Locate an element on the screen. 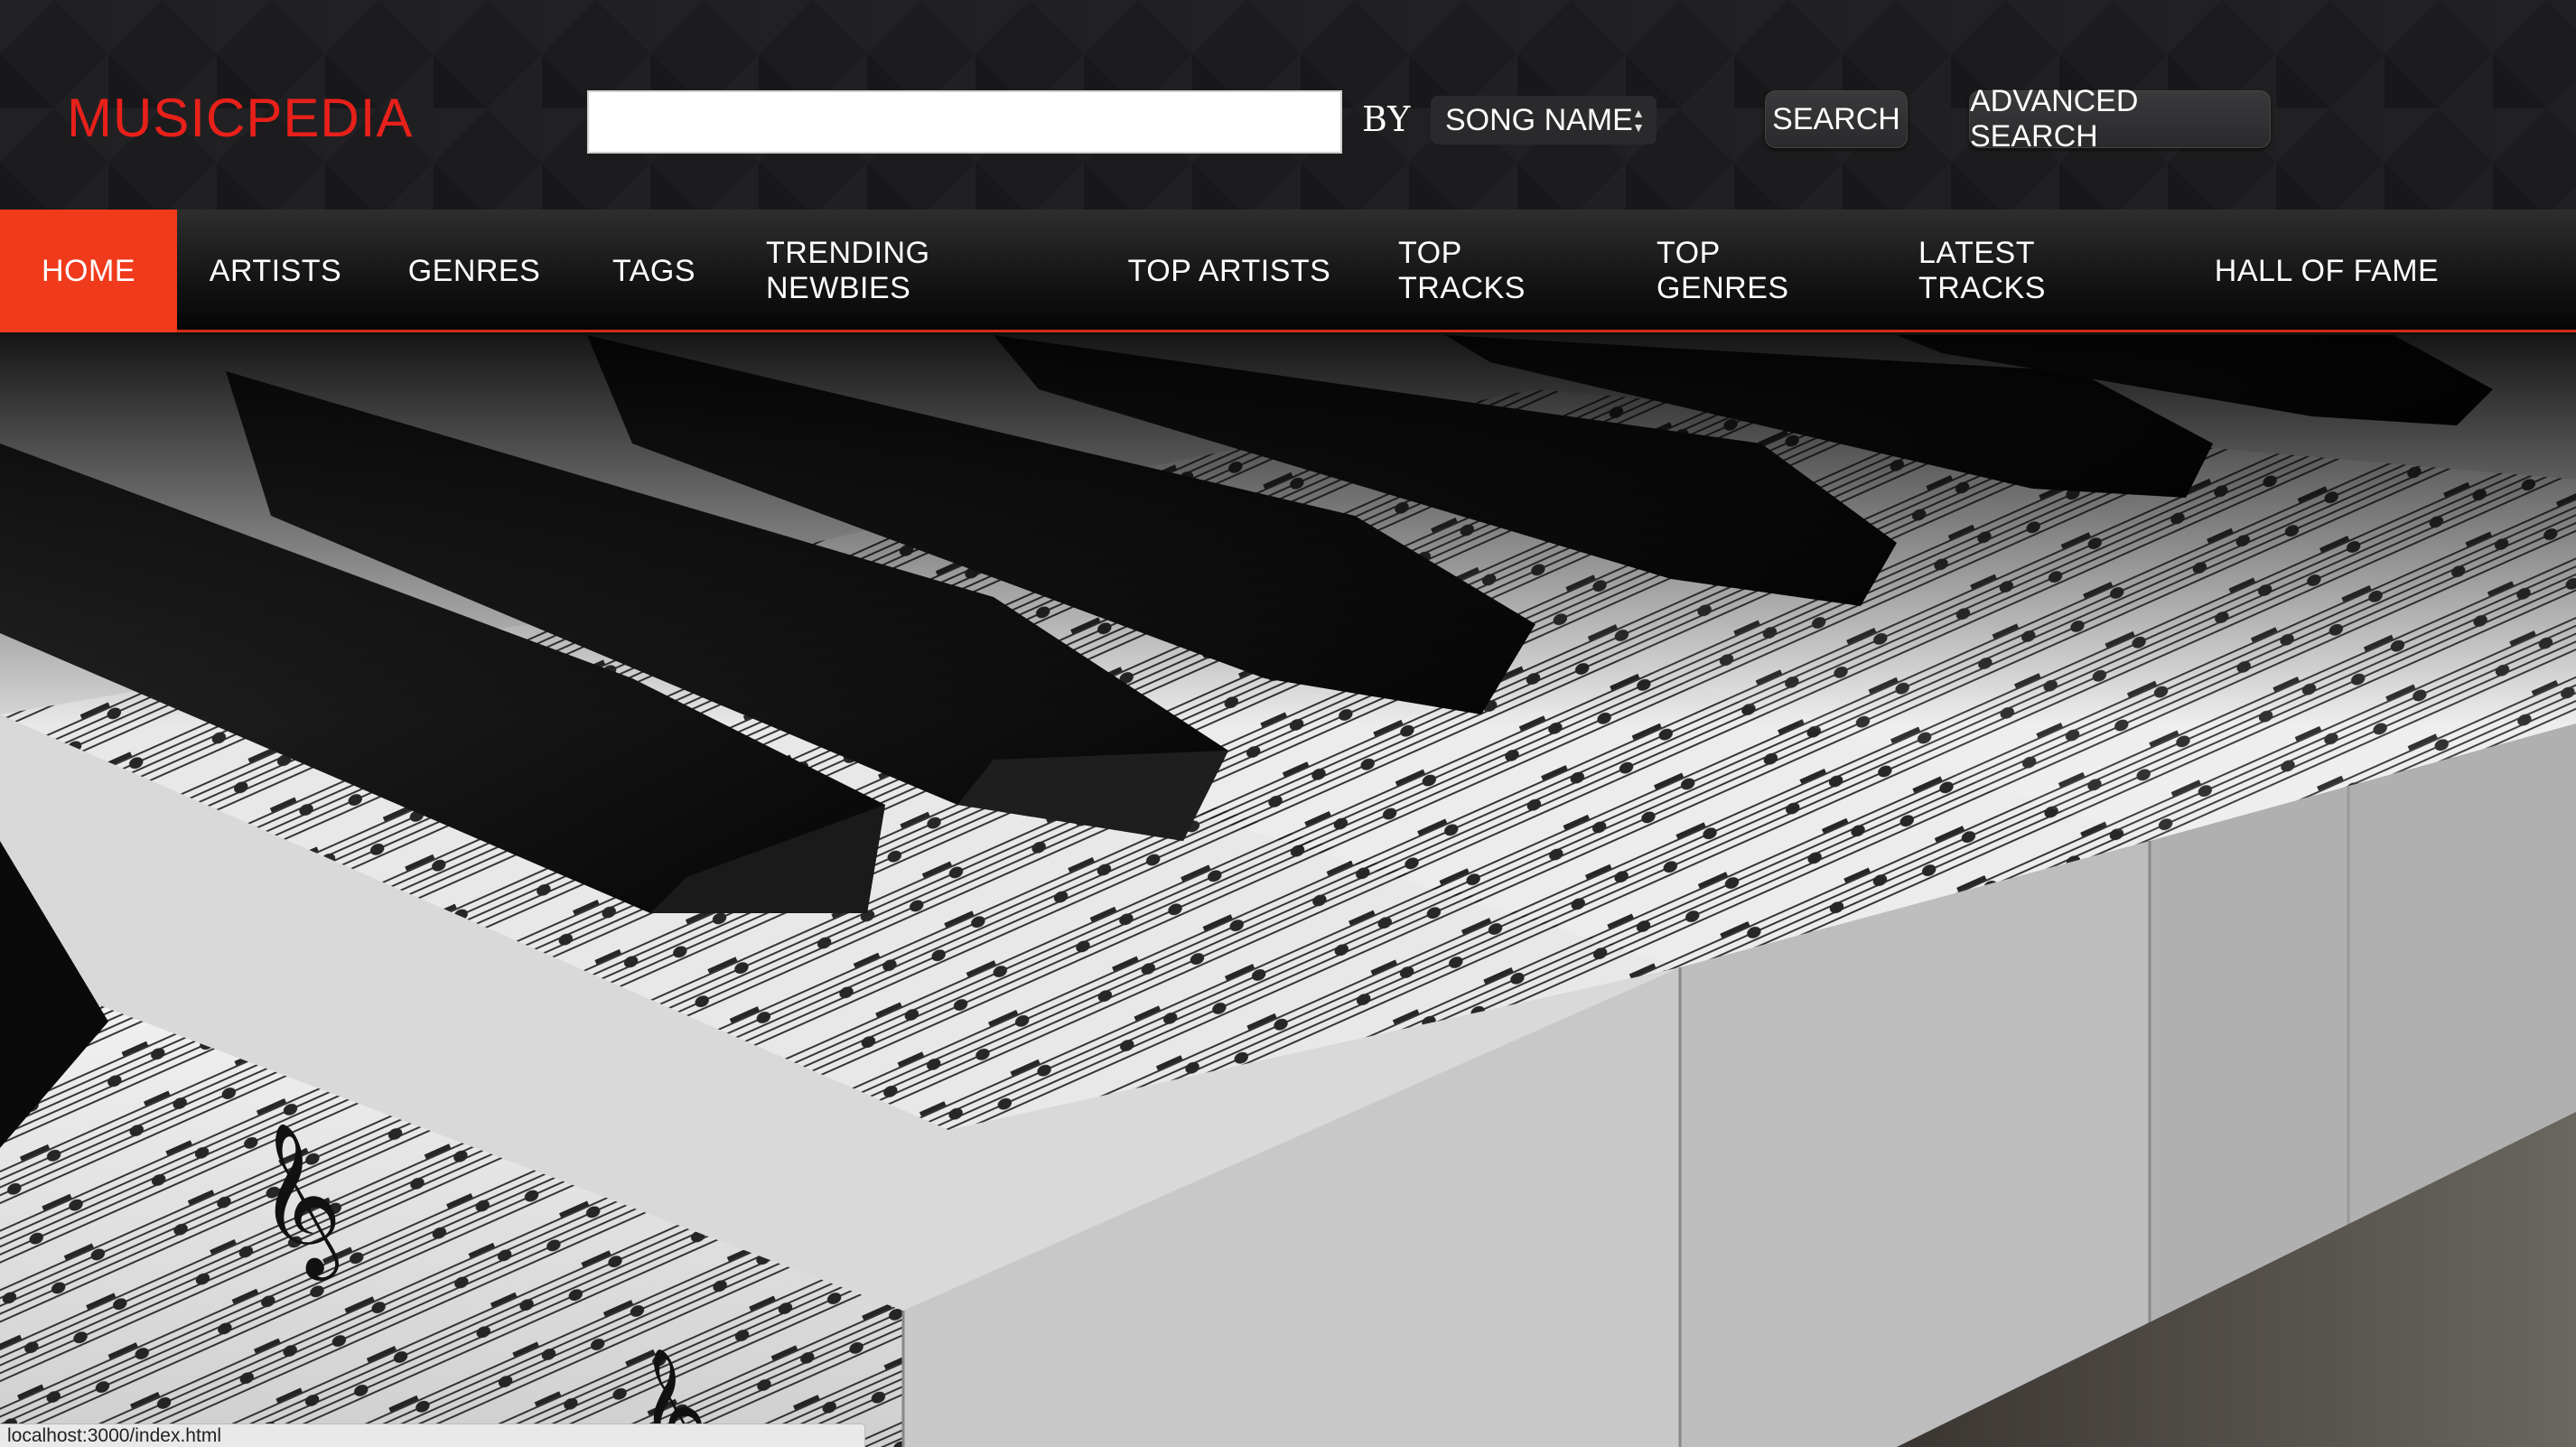 The height and width of the screenshot is (1447, 2576). nav-item-genres: GENRES is located at coordinates (475, 271).